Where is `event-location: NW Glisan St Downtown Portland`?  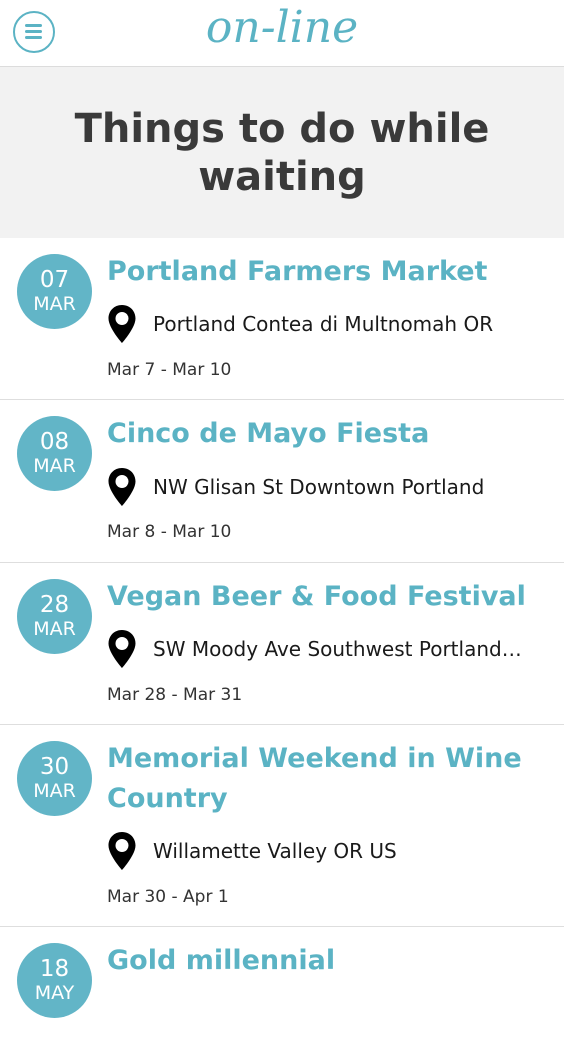 event-location: NW Glisan St Downtown Portland is located at coordinates (327, 487).